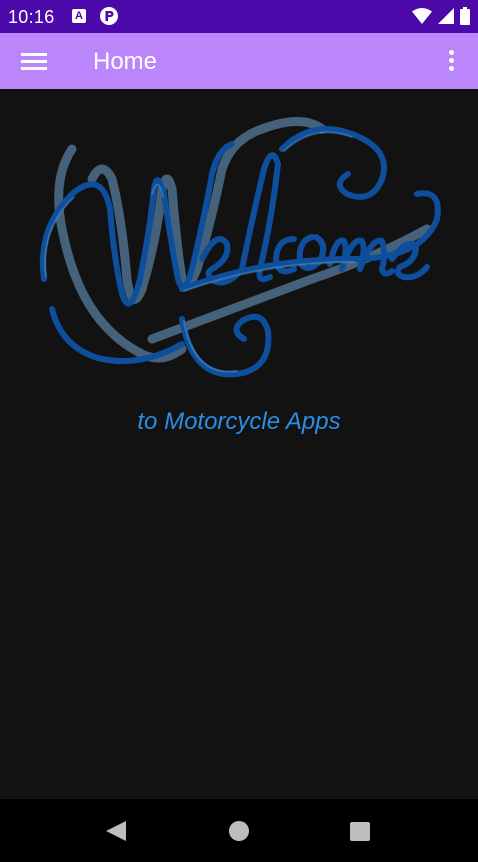  Describe the element at coordinates (239, 421) in the screenshot. I see `welcome-subtitle: to Motorcycle Apps` at that location.